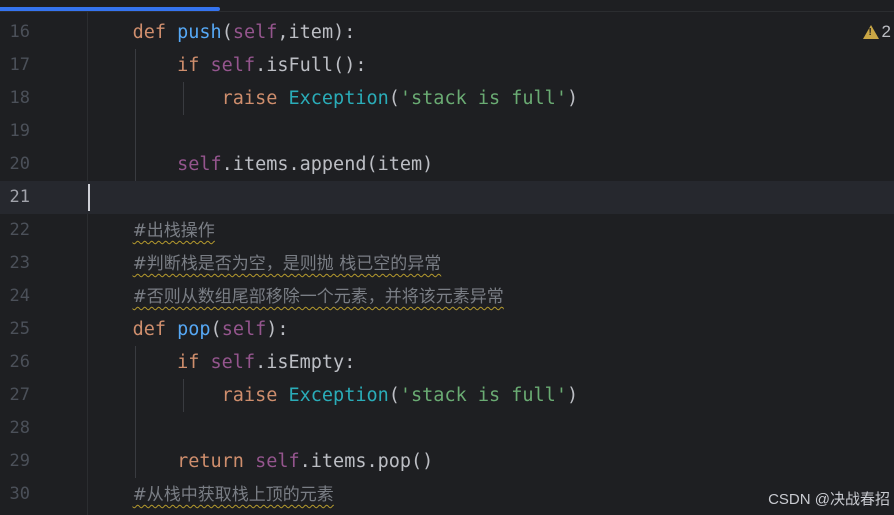 Image resolution: width=894 pixels, height=515 pixels. I want to click on code-token: #从栈中获取栈上顶的元素, so click(233, 495).